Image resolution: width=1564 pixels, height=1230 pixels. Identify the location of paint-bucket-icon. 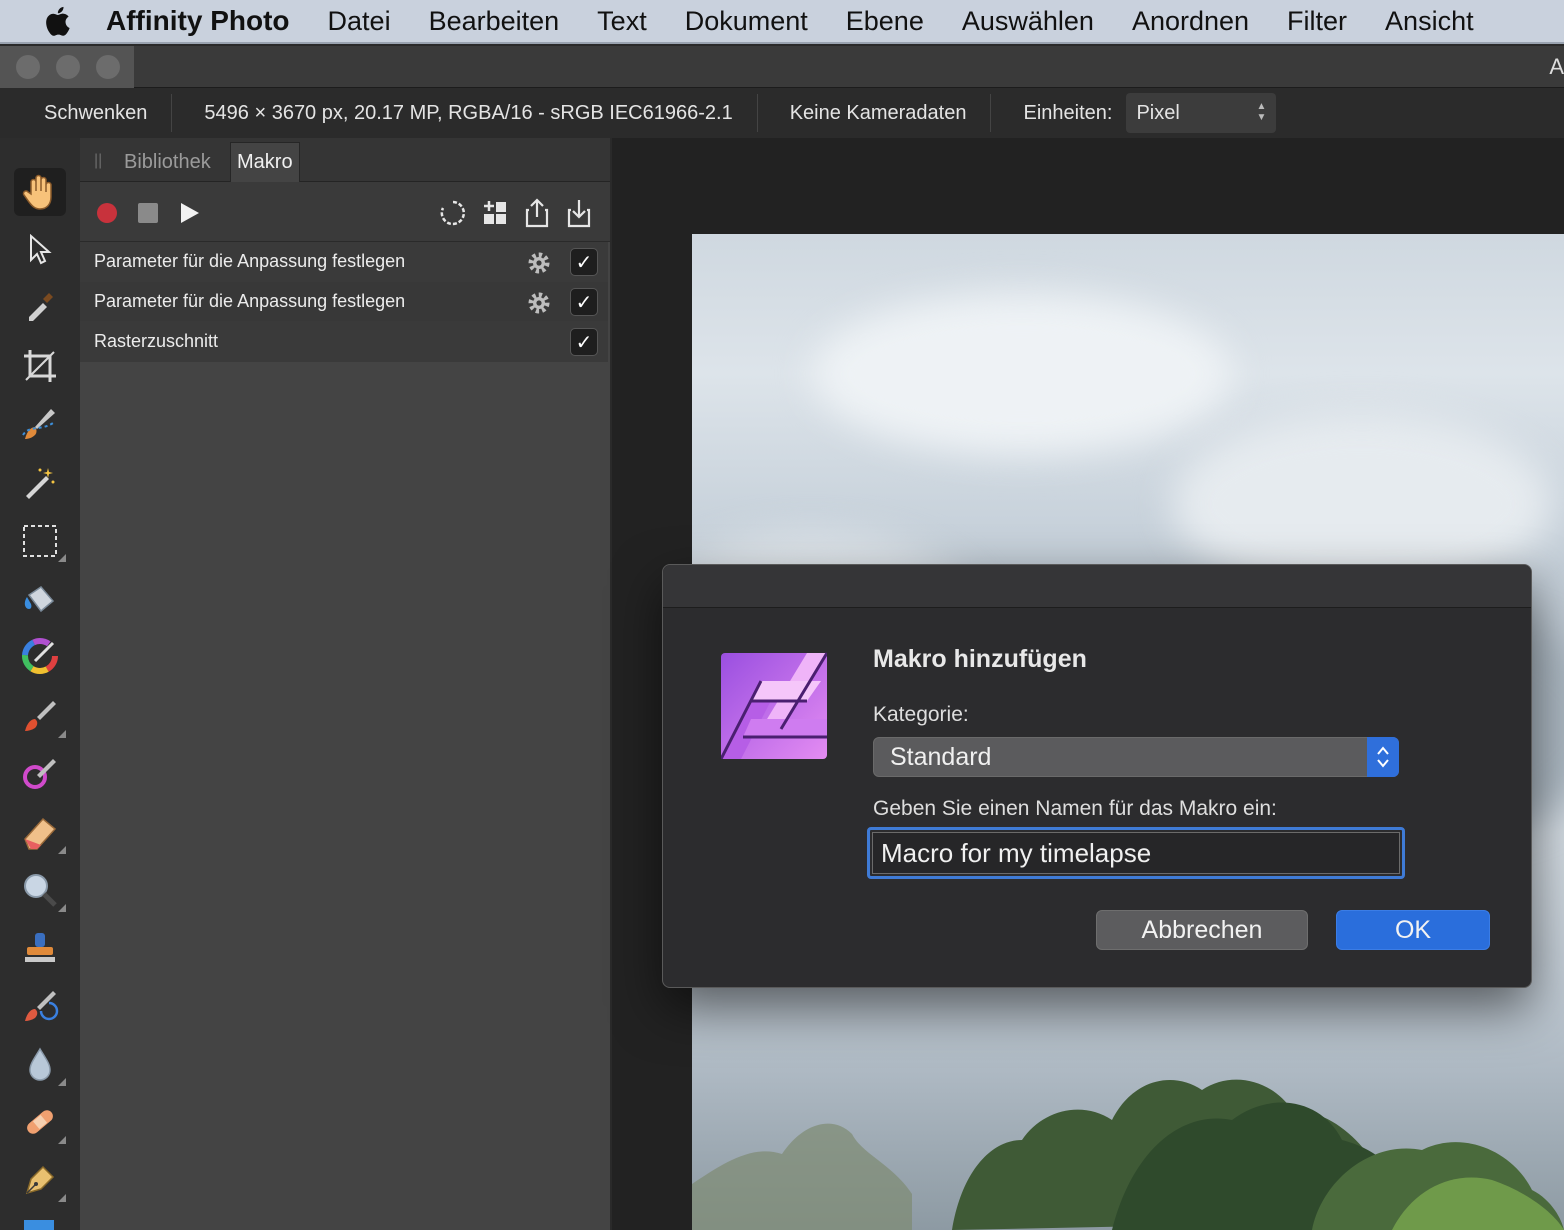
(39, 599).